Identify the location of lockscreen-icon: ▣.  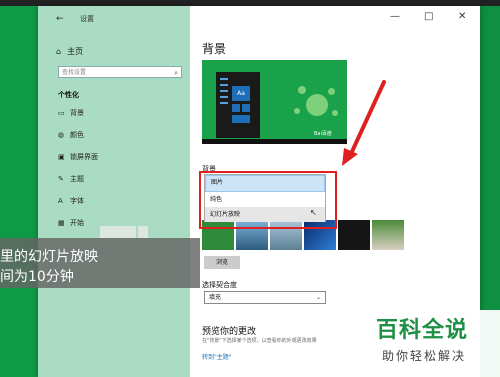
(61, 157).